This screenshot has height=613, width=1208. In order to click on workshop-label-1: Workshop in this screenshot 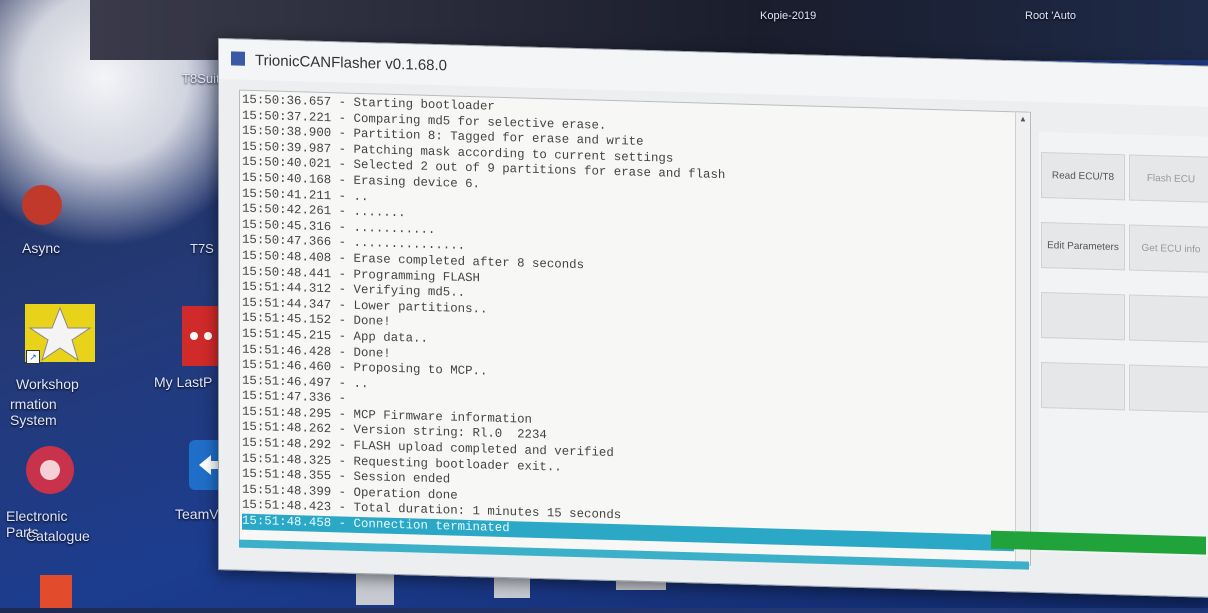, I will do `click(47, 384)`.